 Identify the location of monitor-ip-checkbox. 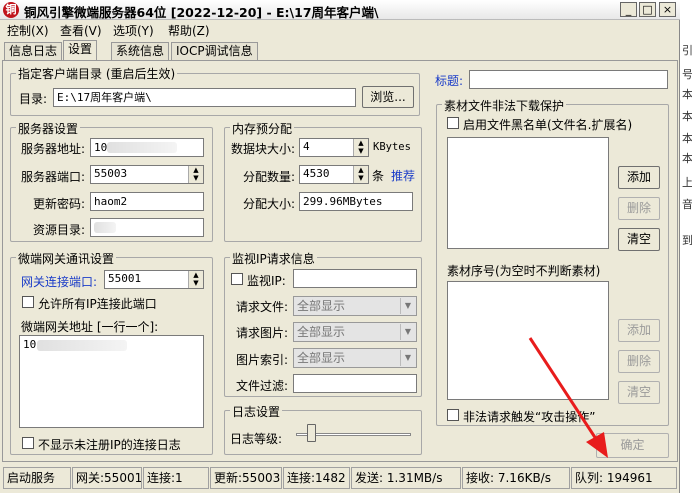
(237, 279).